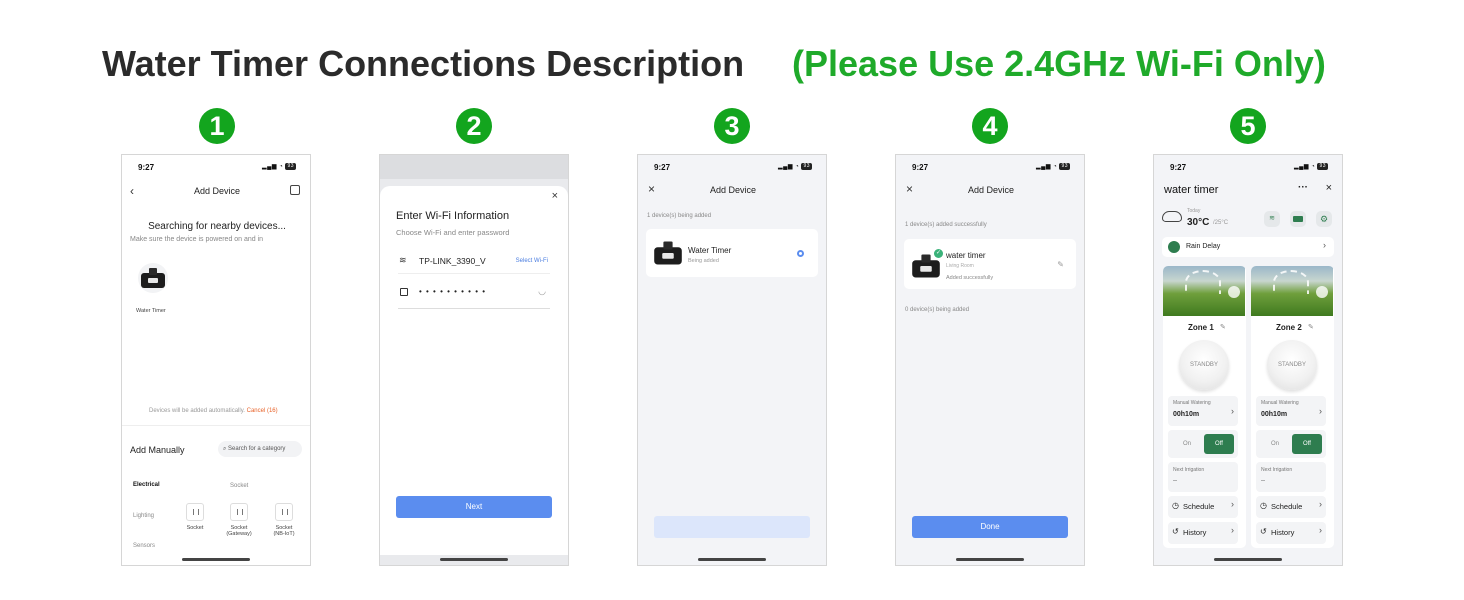  I want to click on wifi-title: Enter Wi-Fi Information, so click(453, 216).